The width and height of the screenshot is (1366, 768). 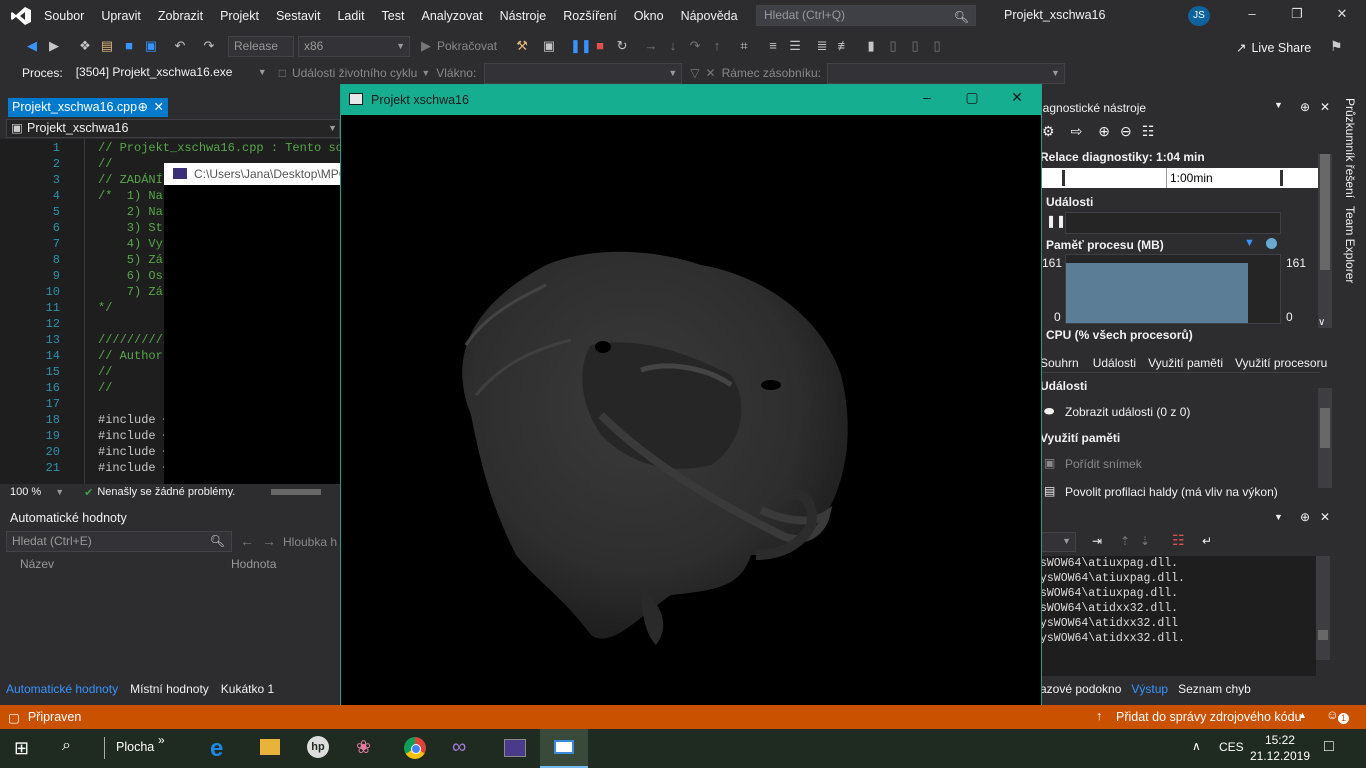 I want to click on tab-watch1: Kukátko 1, so click(x=247, y=689).